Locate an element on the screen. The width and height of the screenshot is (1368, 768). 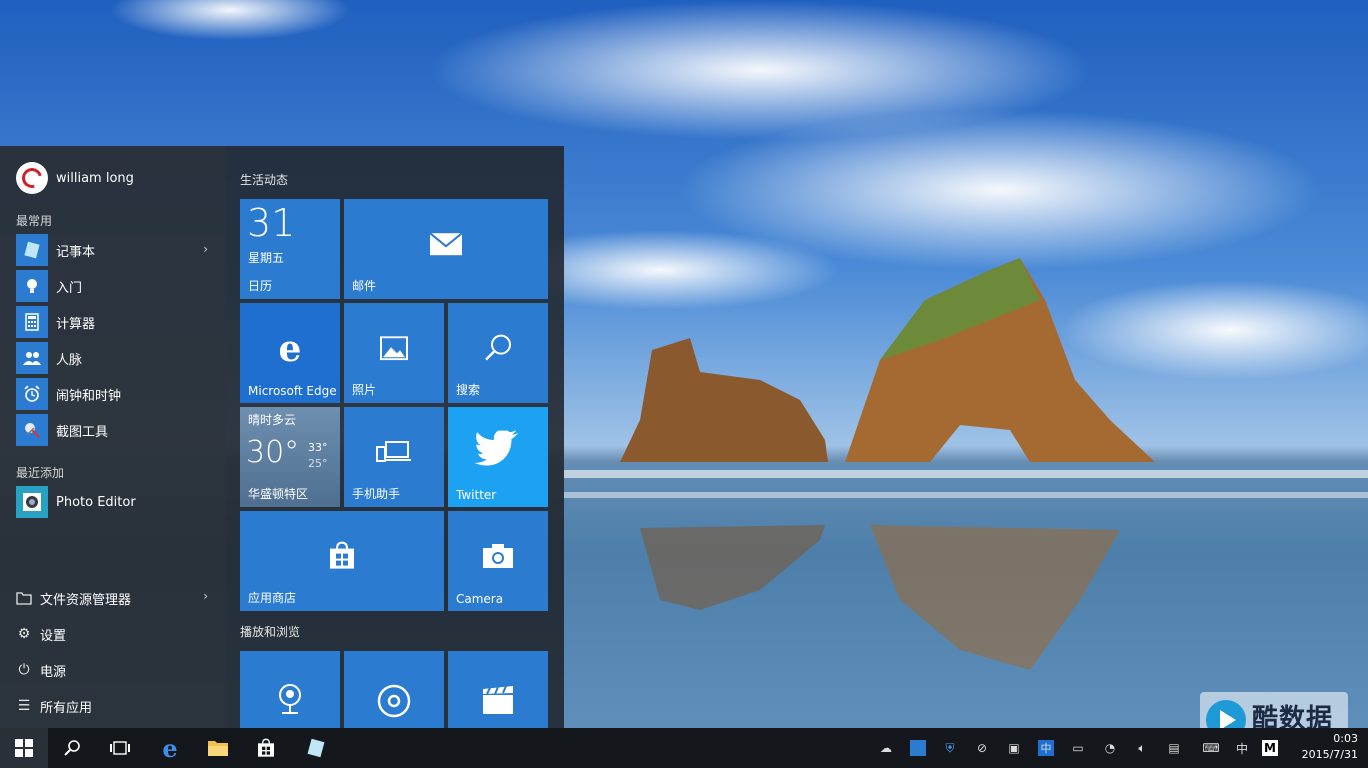
weather-temp: 30° is located at coordinates (273, 452).